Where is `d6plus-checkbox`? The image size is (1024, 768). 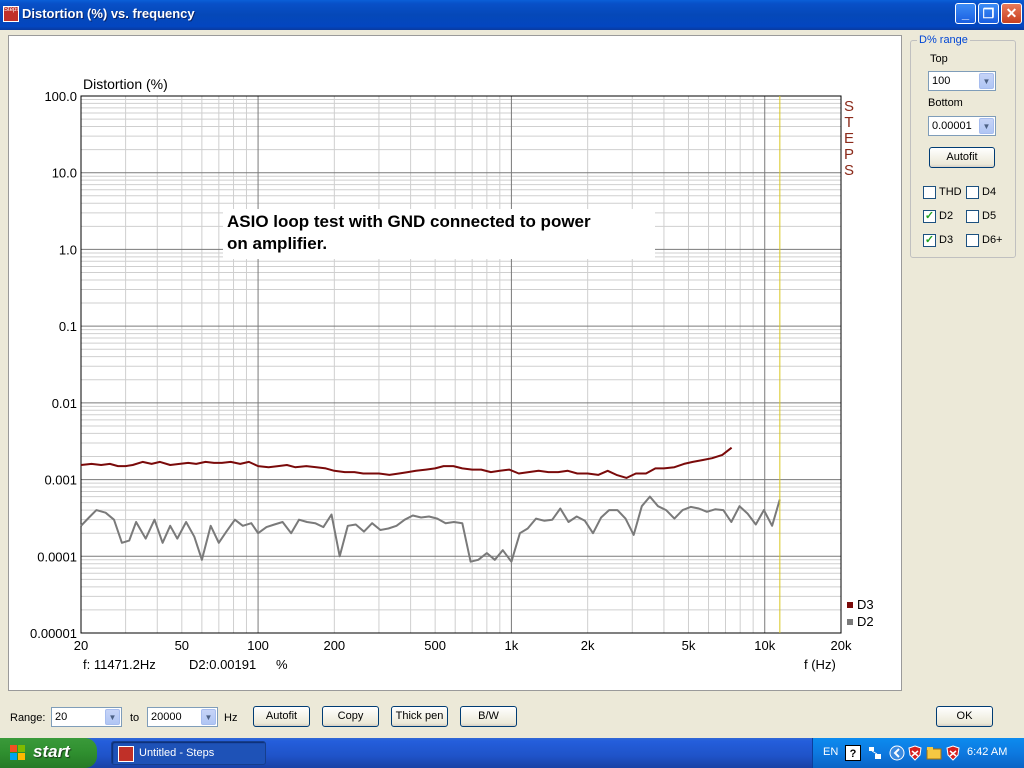 d6plus-checkbox is located at coordinates (972, 240).